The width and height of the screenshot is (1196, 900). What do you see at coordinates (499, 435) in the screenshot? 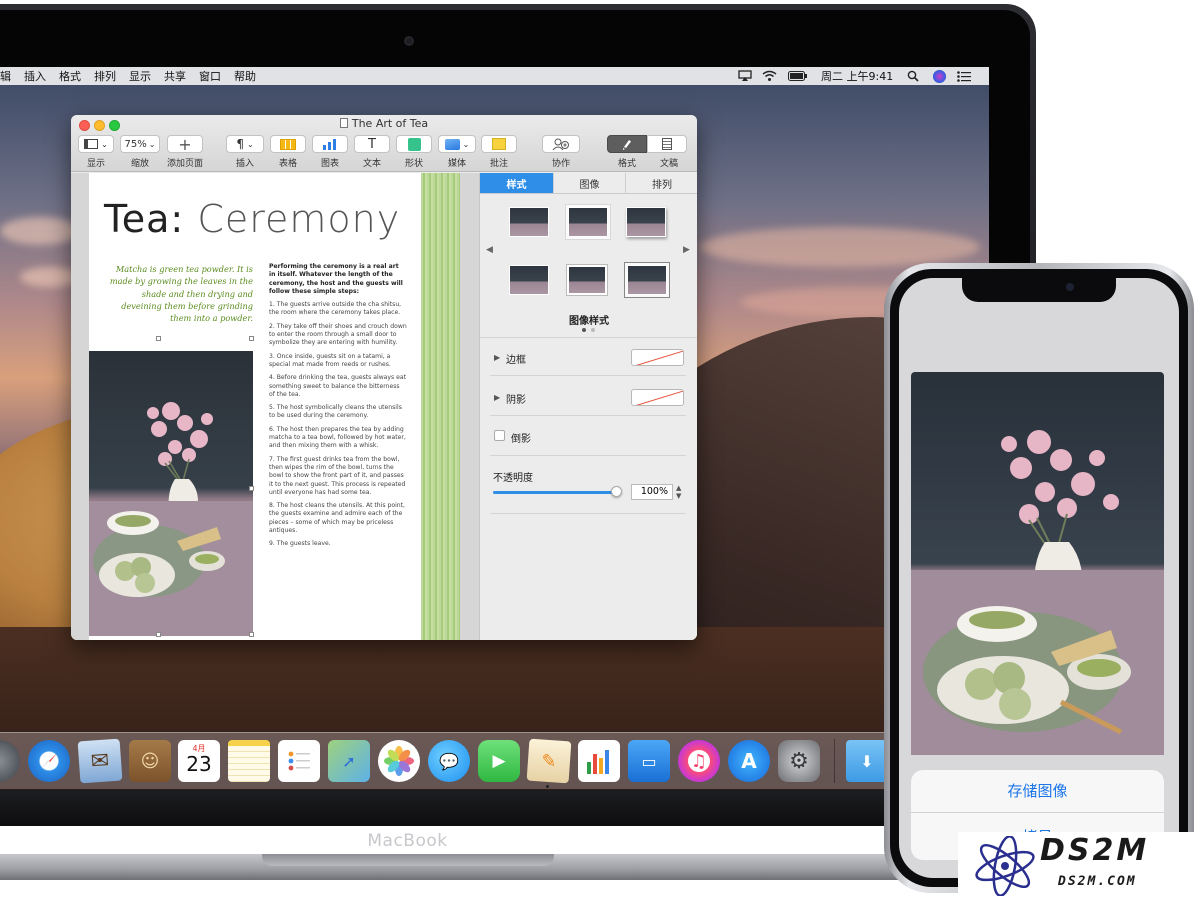
I see `reflection-checkbox` at bounding box center [499, 435].